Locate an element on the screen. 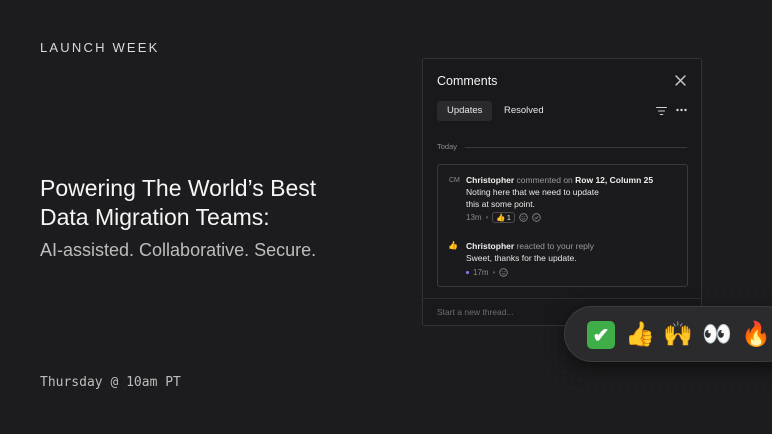 The height and width of the screenshot is (434, 772). avatar: CM is located at coordinates (454, 180).